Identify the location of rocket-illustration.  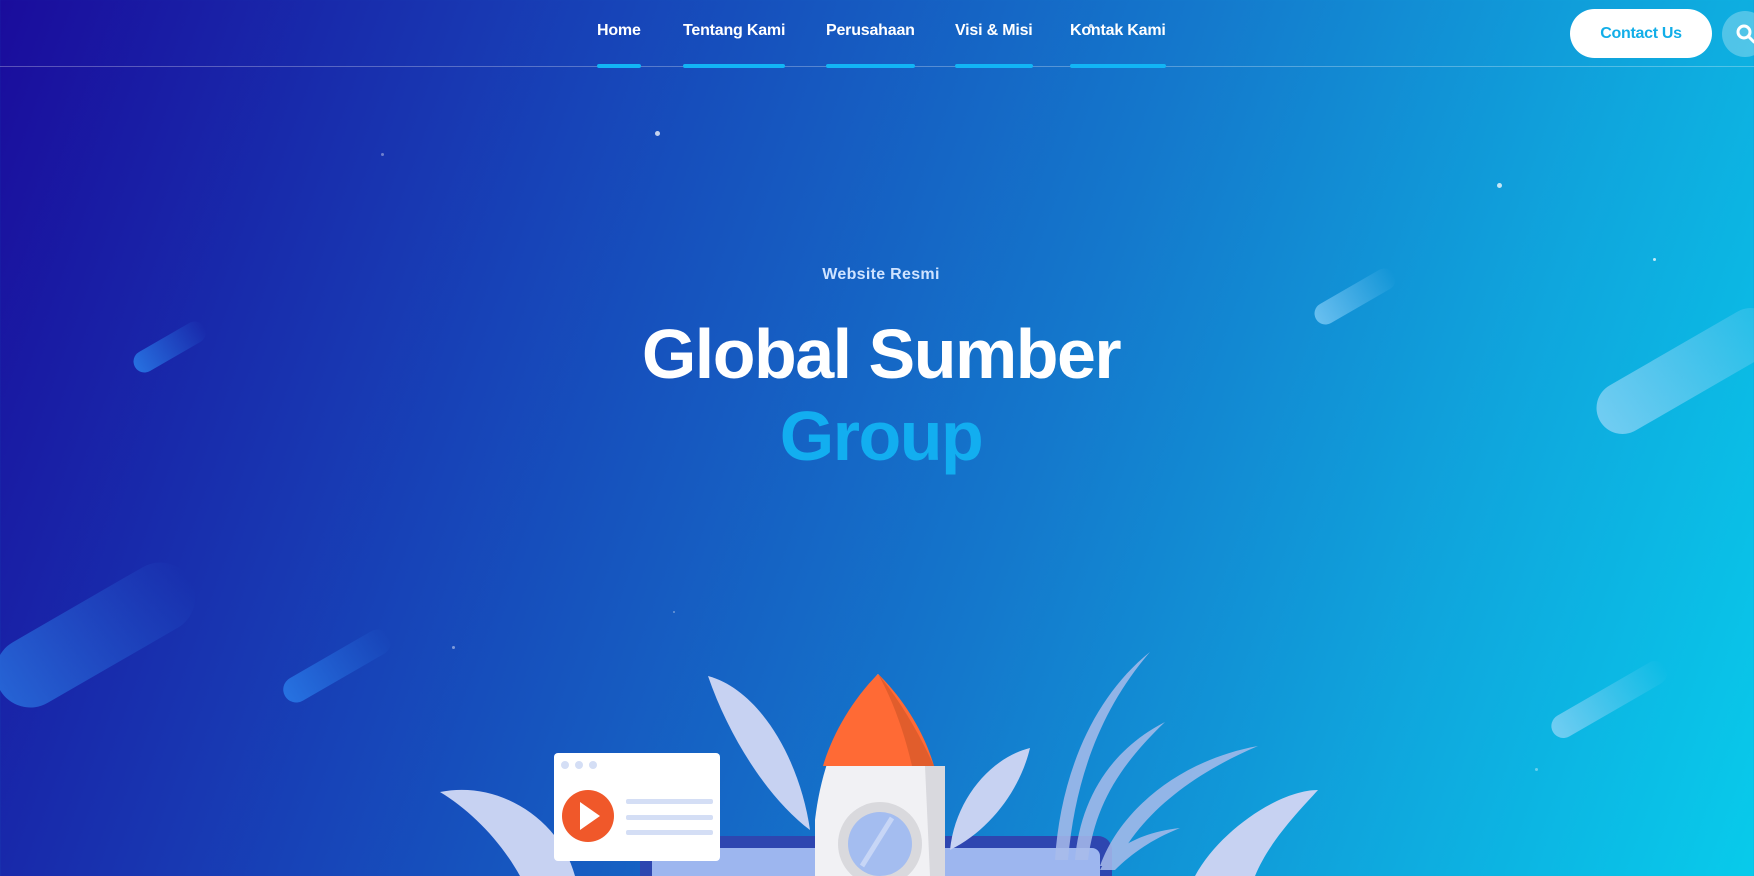
(880, 775).